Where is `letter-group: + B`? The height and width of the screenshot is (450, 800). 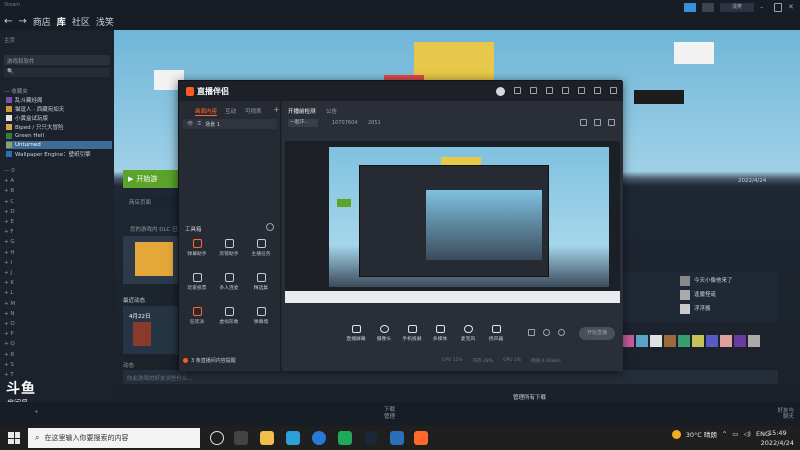 letter-group: + B is located at coordinates (9, 191).